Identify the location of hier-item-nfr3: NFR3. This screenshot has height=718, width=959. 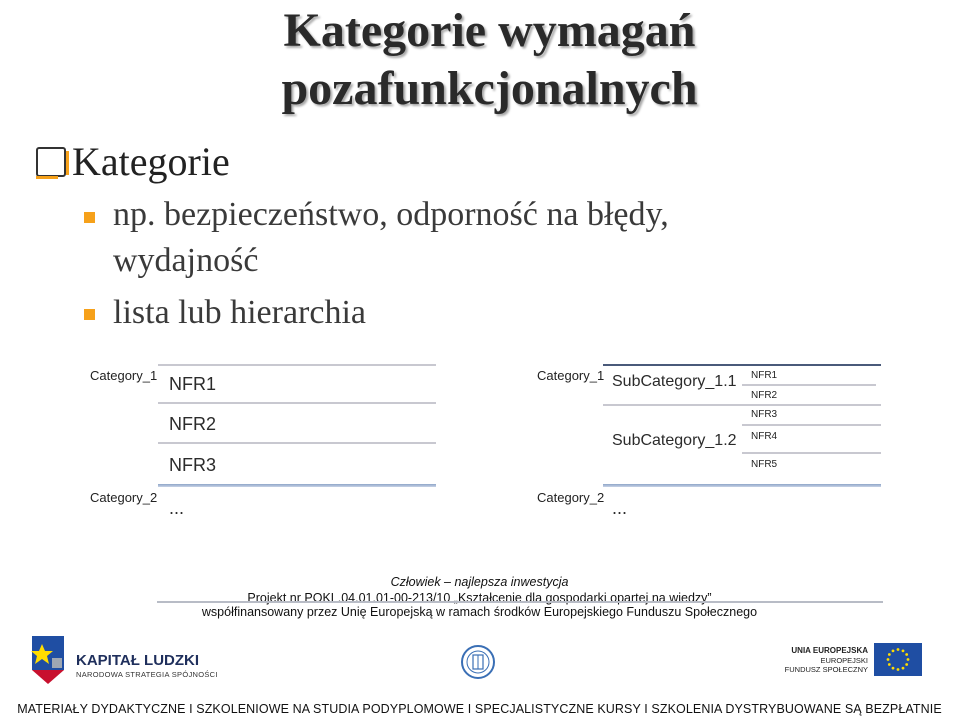
(764, 414).